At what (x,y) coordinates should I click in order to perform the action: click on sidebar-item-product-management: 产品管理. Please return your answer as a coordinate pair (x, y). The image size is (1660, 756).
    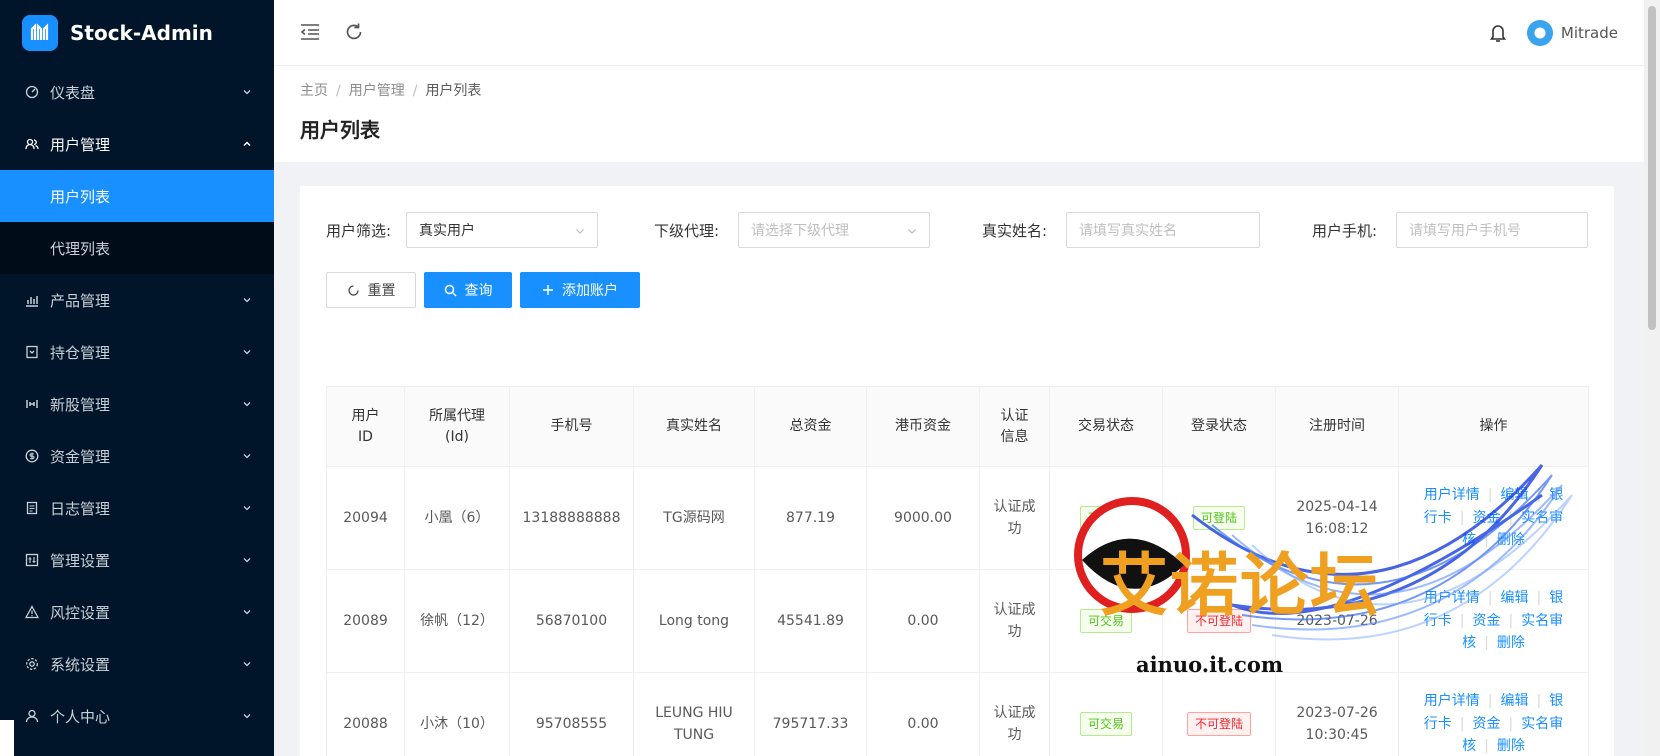
    Looking at the image, I should click on (137, 300).